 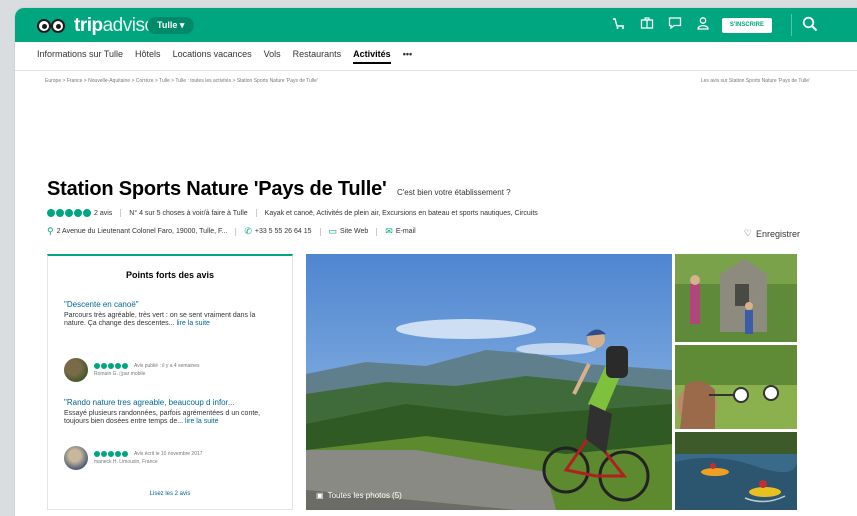 What do you see at coordinates (217, 189) in the screenshot?
I see `page-title: Station Sports Nature 'Pays de Tulle'` at bounding box center [217, 189].